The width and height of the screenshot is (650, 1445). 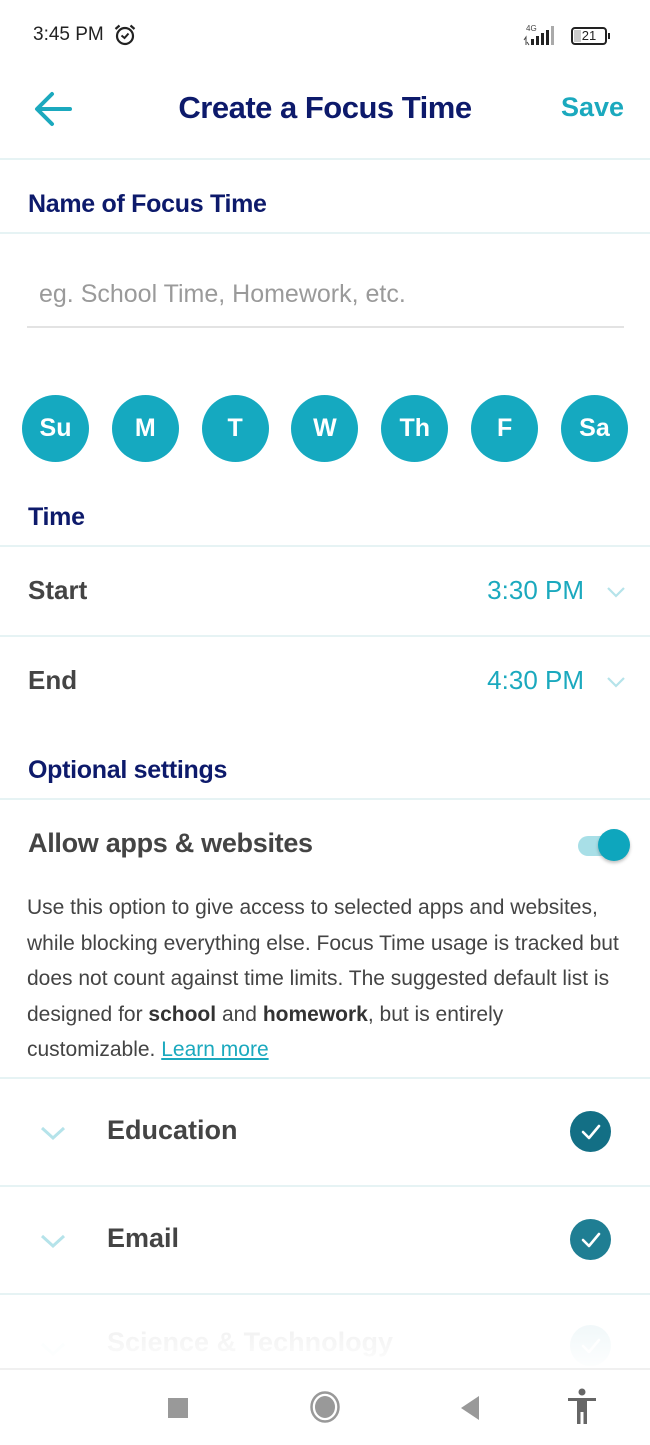 I want to click on allow-apps-toggle, so click(x=605, y=845).